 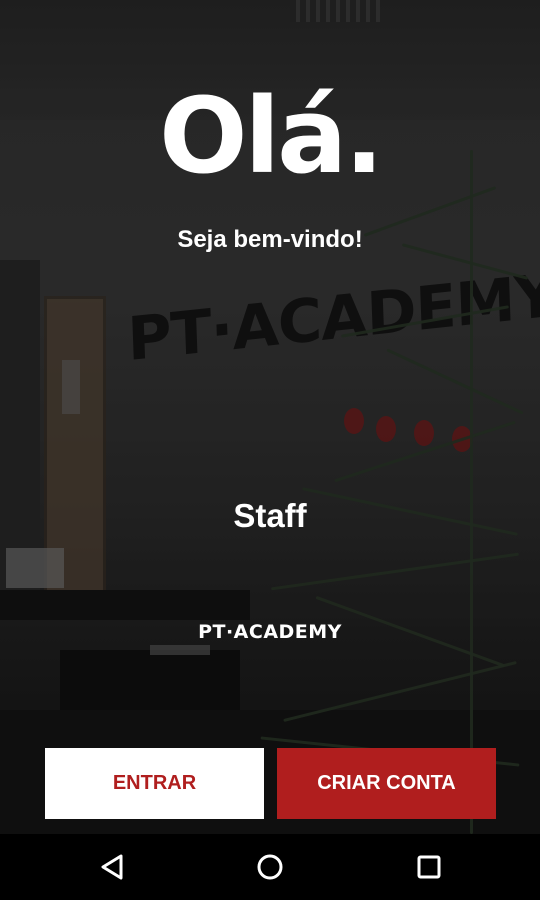 I want to click on role-label: Staff, so click(x=270, y=515).